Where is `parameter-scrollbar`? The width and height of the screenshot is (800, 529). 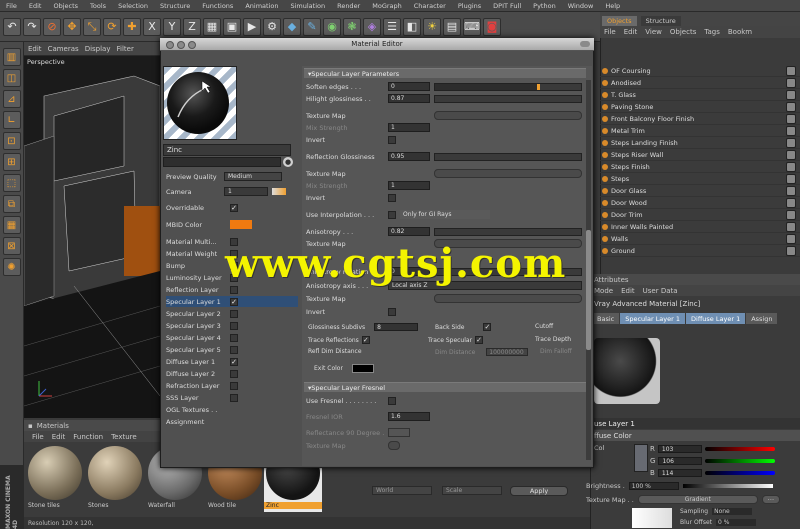
parameter-scrollbar is located at coordinates (588, 270).